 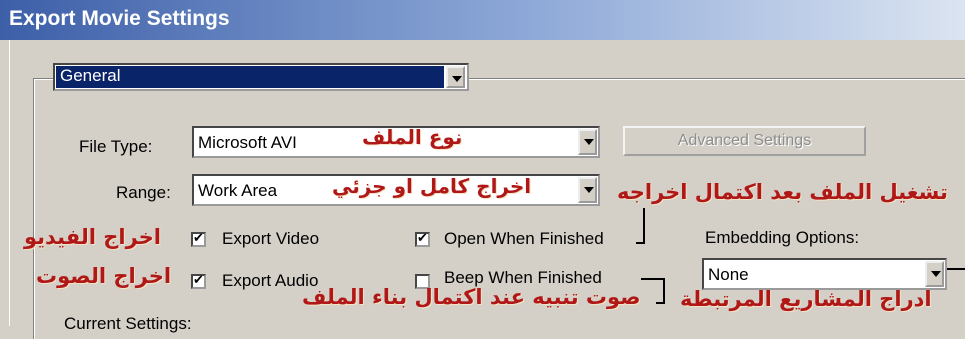 I want to click on export-video-label: Export Video, so click(x=271, y=238).